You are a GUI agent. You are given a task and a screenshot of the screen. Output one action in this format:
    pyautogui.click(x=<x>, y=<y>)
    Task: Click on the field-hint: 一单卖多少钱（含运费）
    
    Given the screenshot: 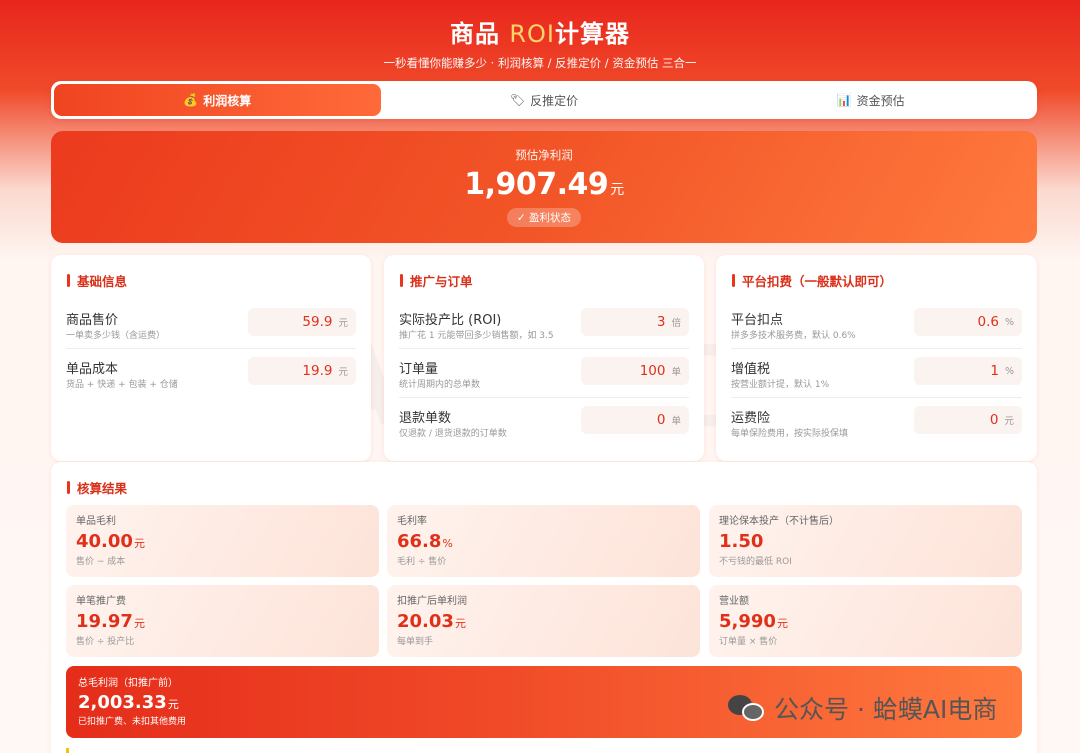 What is the action you would take?
    pyautogui.click(x=116, y=336)
    